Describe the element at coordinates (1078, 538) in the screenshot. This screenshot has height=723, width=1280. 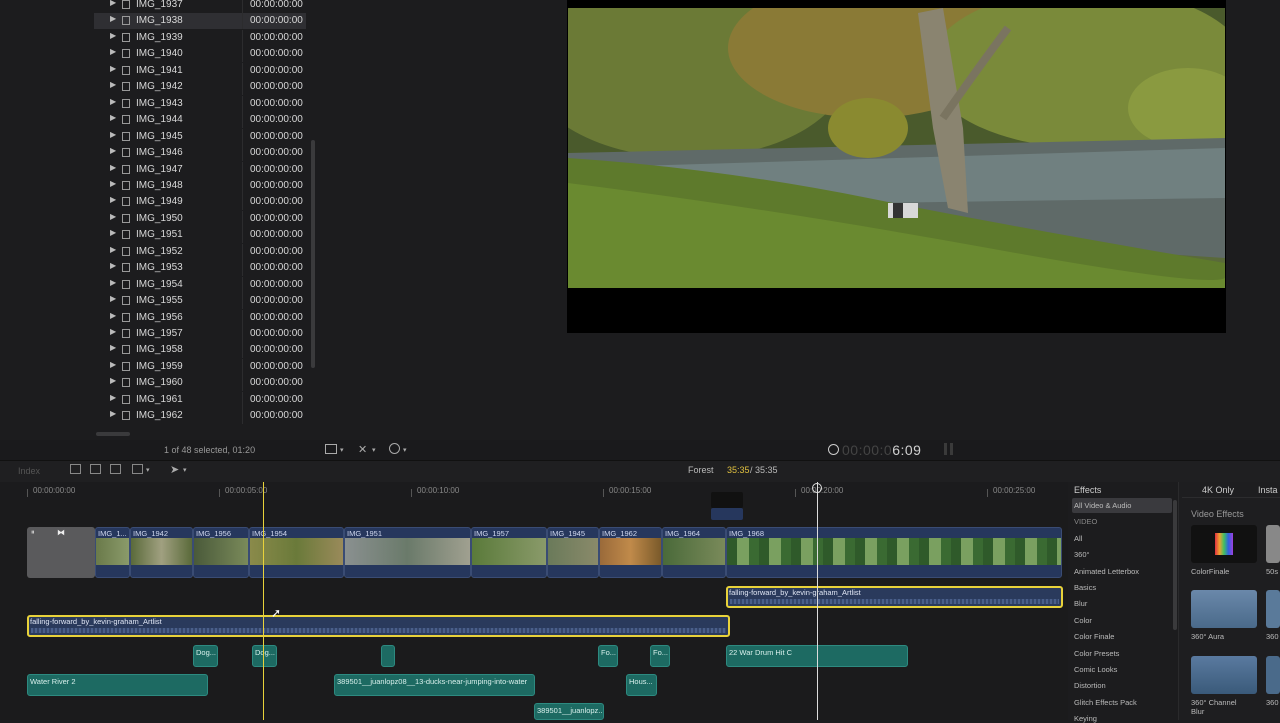
I see `effects-category-item: All` at that location.